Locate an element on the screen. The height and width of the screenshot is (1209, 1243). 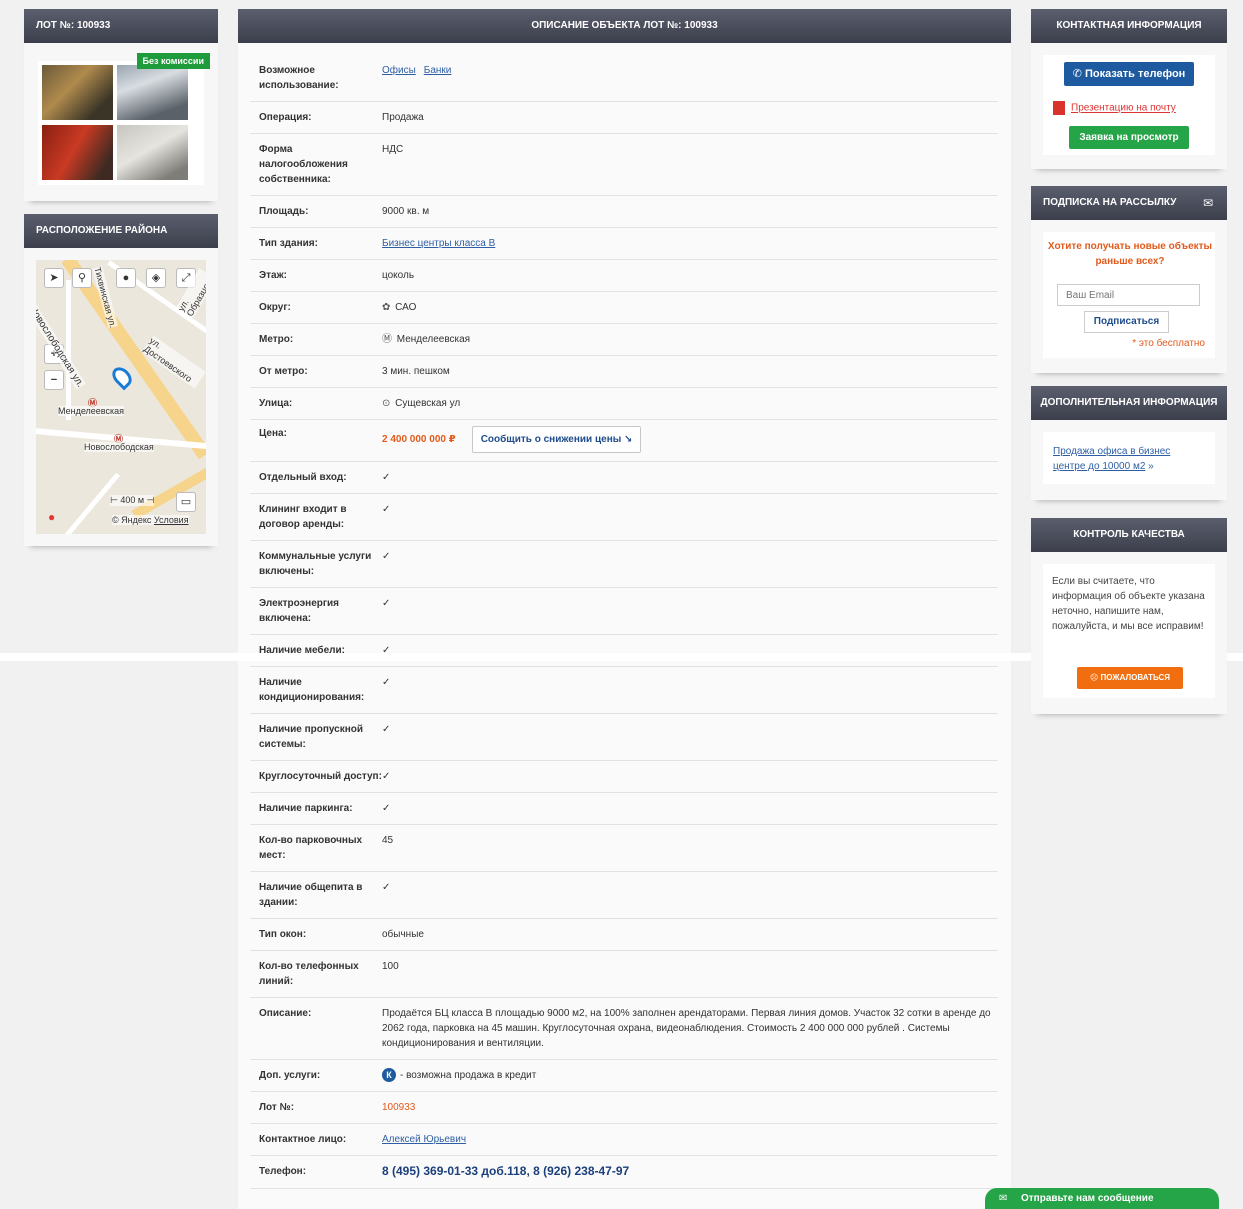
map-terms-link: Условия is located at coordinates (171, 520).